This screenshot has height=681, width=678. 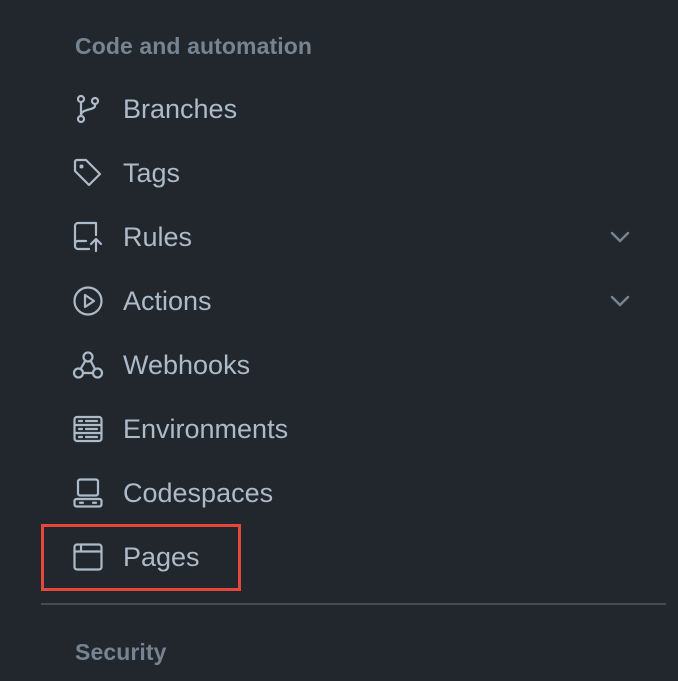 What do you see at coordinates (158, 237) in the screenshot?
I see `sidebar-item-label: Rules` at bounding box center [158, 237].